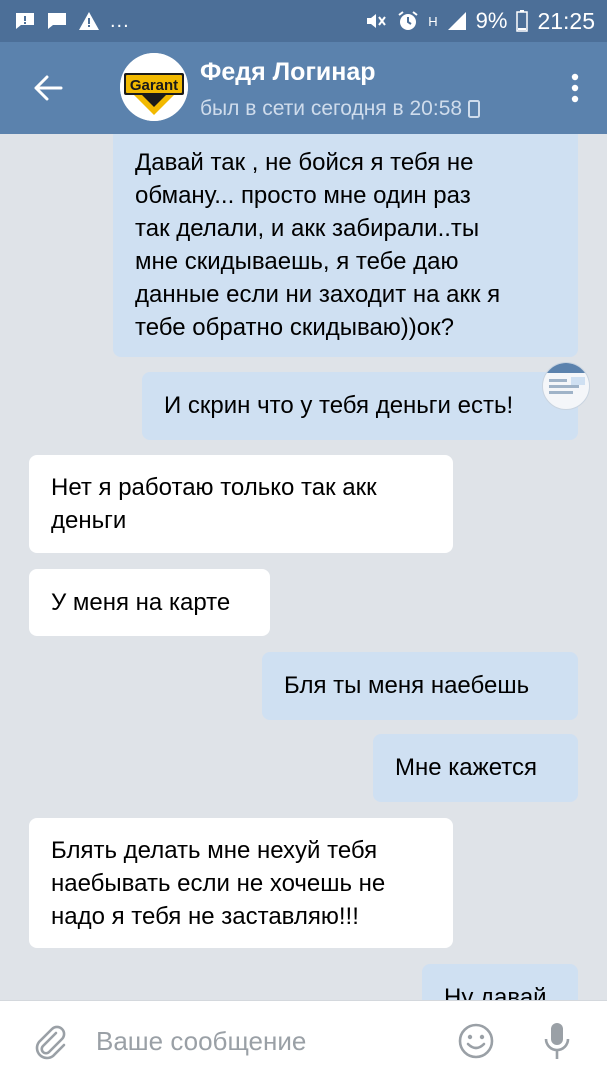  Describe the element at coordinates (408, 20) in the screenshot. I see `alarm-icon` at that location.